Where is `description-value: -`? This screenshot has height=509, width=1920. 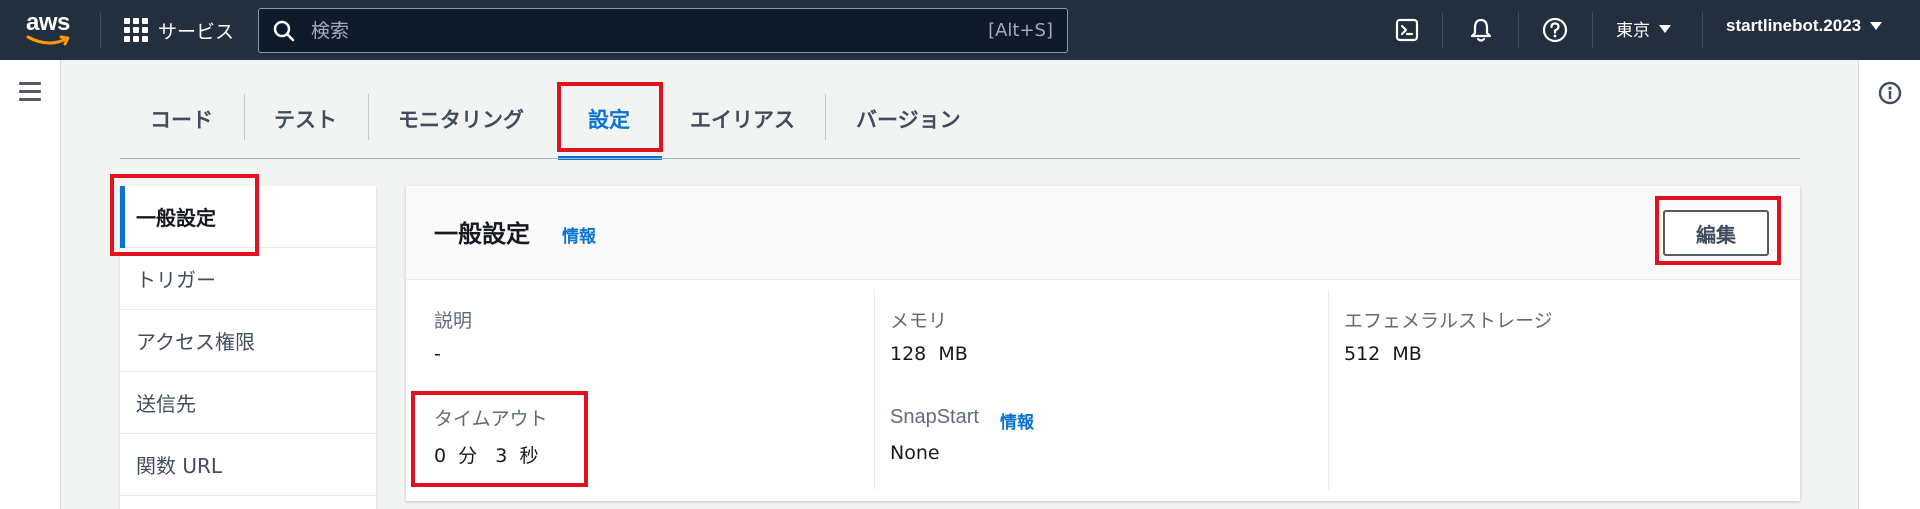
description-value: - is located at coordinates (437, 354).